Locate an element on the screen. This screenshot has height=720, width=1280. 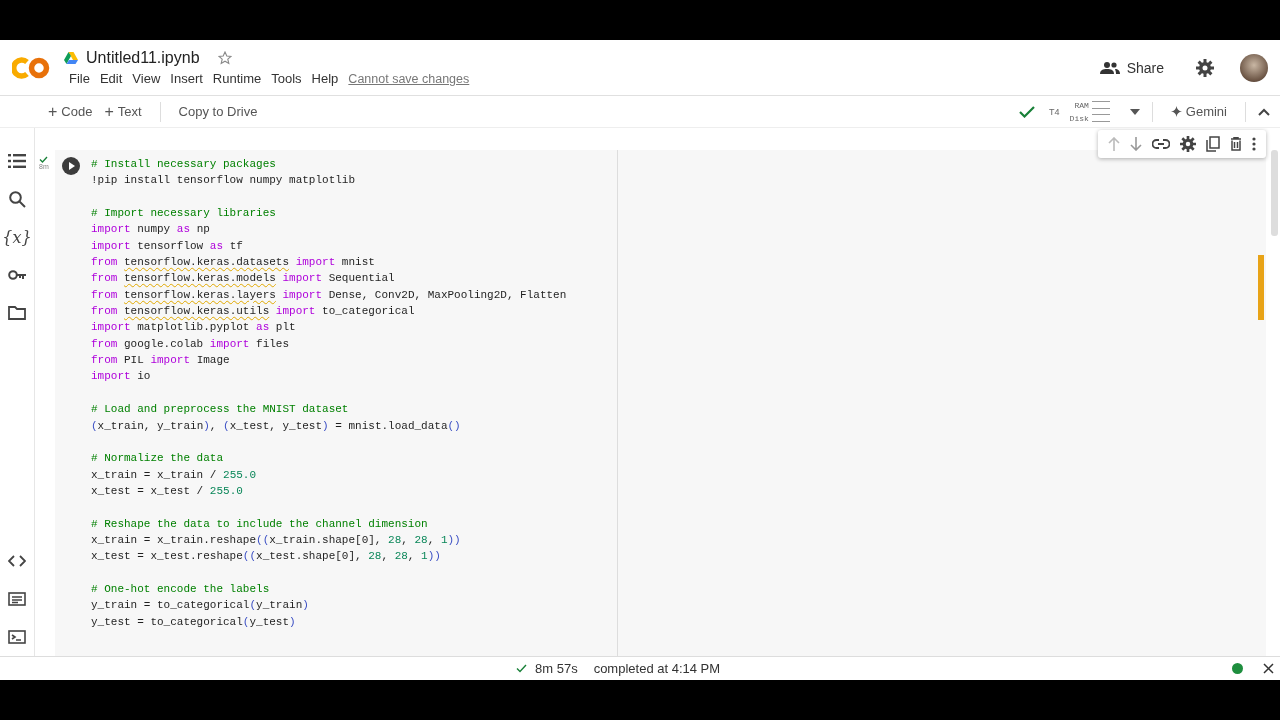
add-cell-button: + Code is located at coordinates (70, 111).